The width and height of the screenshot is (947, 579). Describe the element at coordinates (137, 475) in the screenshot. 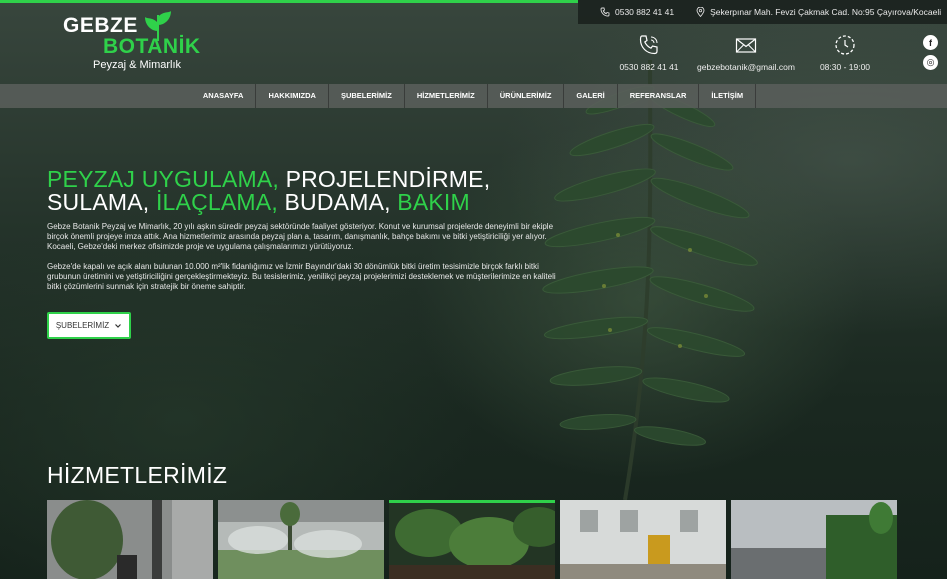

I see `services-title: HİZMETLERİMİZ` at that location.